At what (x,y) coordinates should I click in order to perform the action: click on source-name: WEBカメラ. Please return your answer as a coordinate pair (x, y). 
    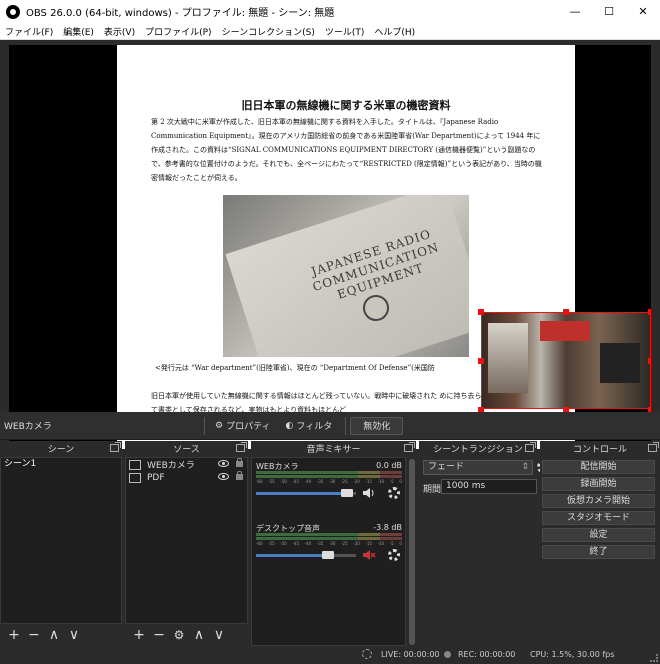
    Looking at the image, I should click on (171, 466).